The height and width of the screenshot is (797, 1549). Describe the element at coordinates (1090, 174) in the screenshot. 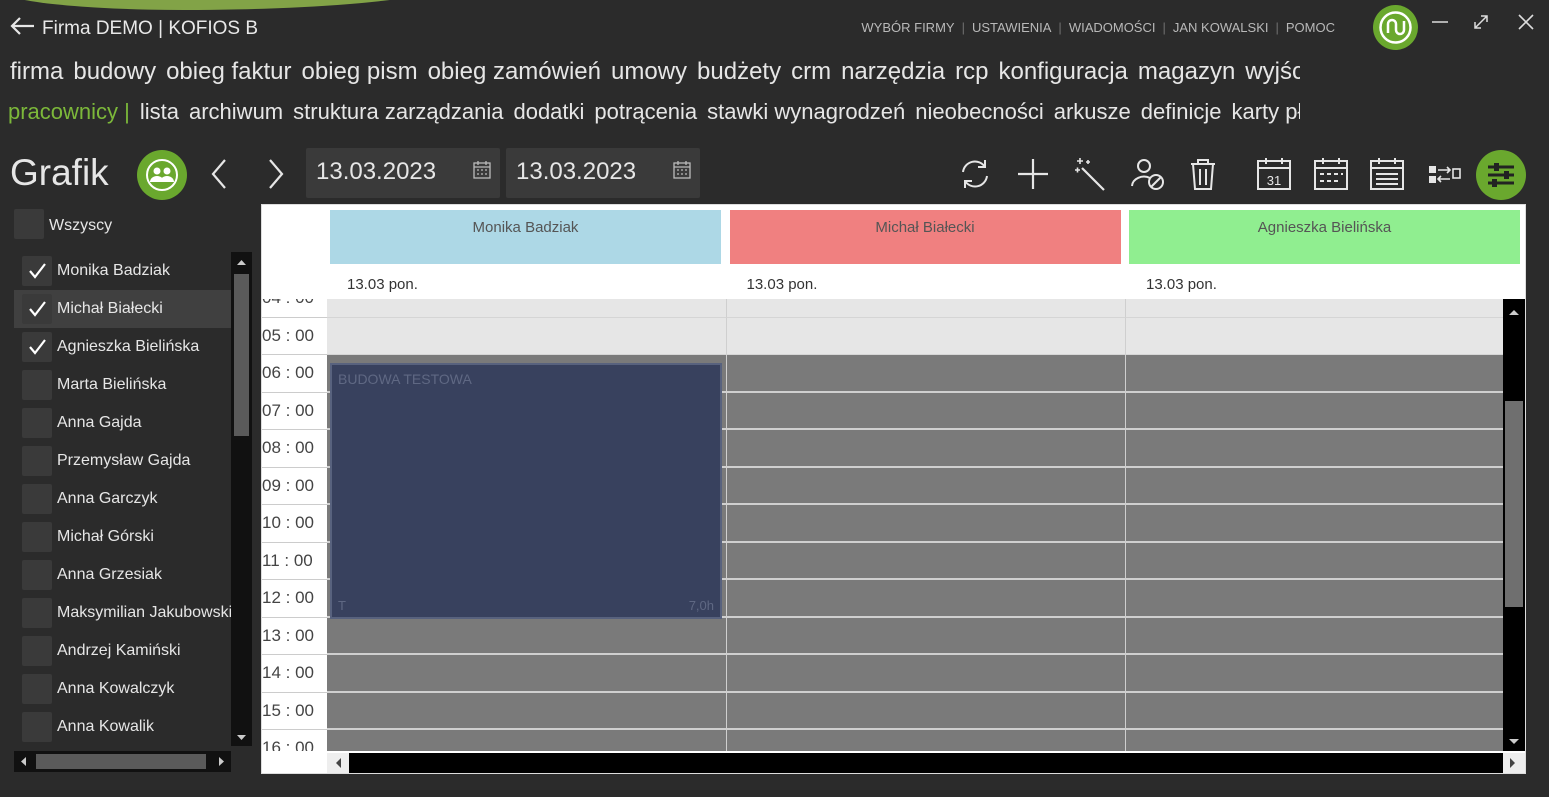

I see `magic-wand-icon` at that location.